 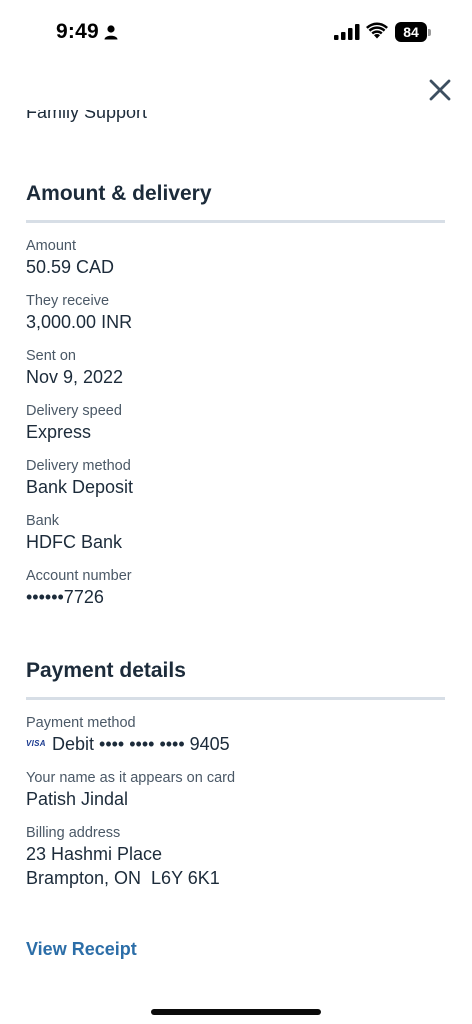 I want to click on battery-icon: 84, so click(x=413, y=32).